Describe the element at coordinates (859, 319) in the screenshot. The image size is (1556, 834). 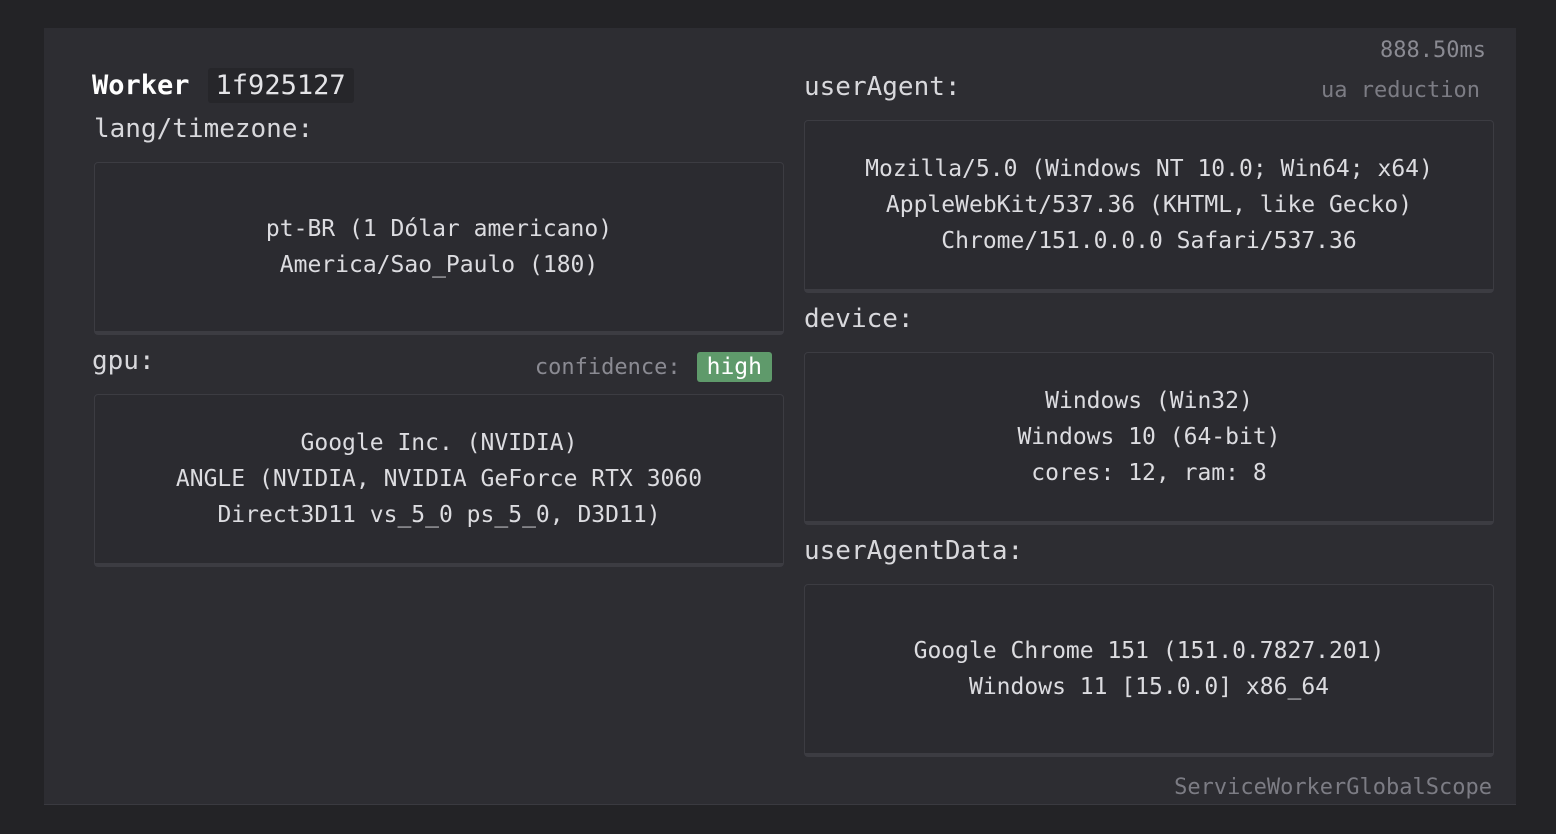
I see `device-label: device:` at that location.